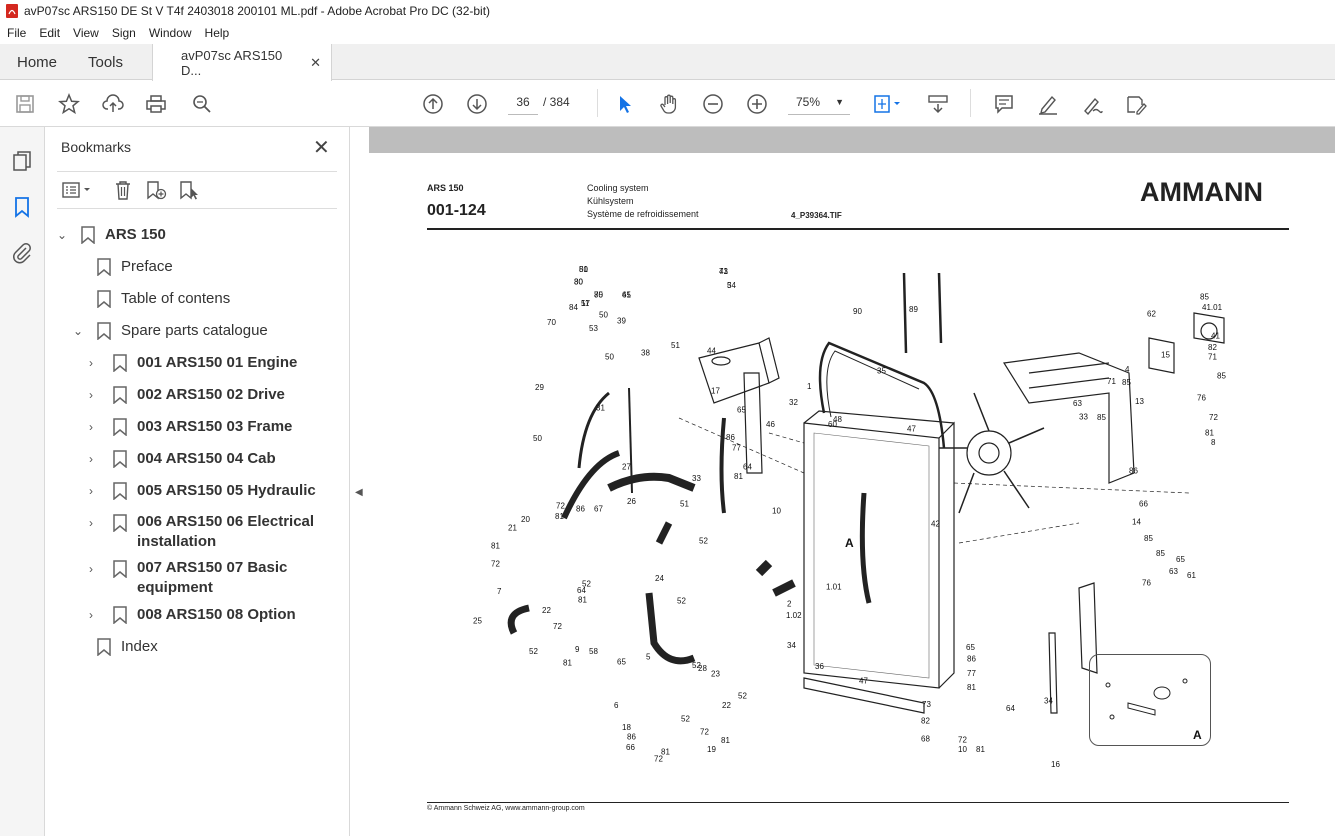 Image resolution: width=1335 pixels, height=836 pixels. Describe the element at coordinates (713, 104) in the screenshot. I see `zoom-out-icon` at that location.